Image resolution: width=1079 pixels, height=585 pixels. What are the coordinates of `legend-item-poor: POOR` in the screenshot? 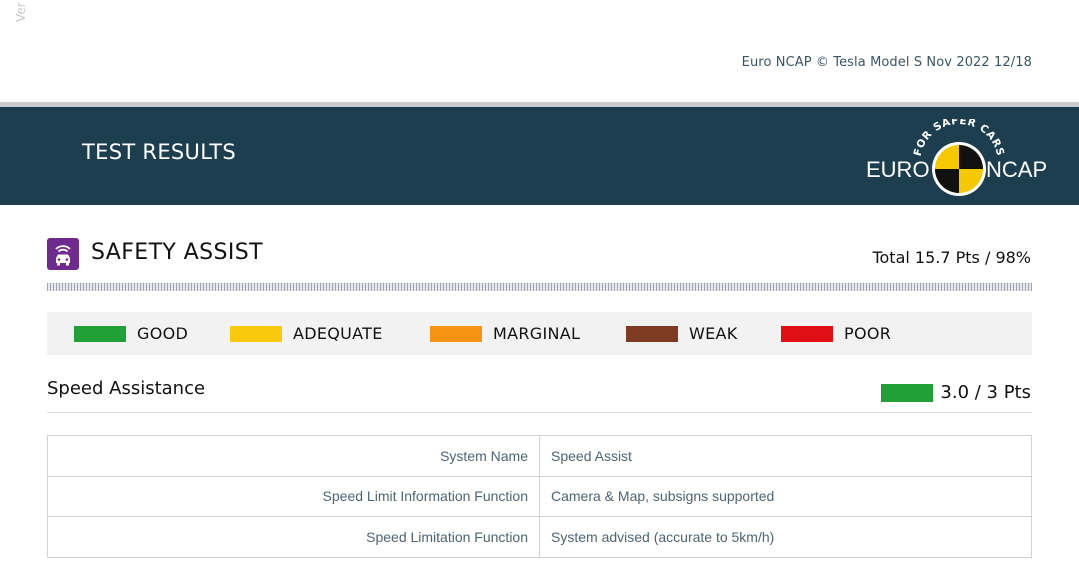 It's located at (836, 333).